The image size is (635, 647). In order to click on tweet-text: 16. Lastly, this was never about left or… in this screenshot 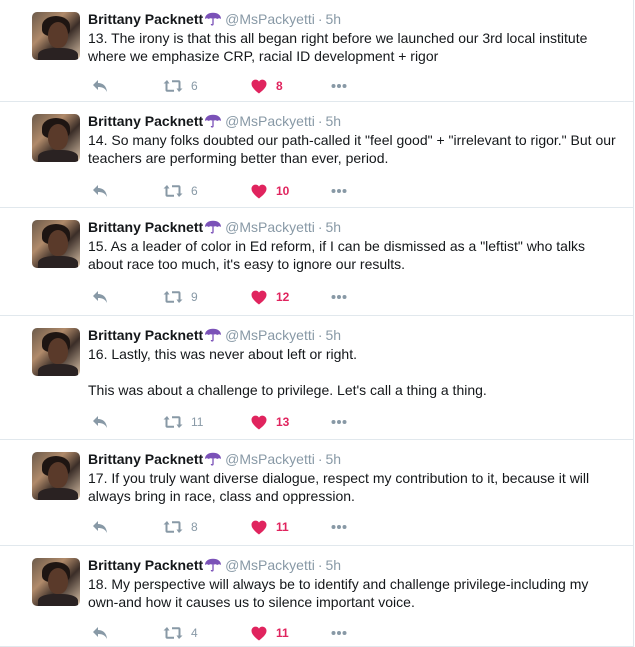, I will do `click(222, 354)`.